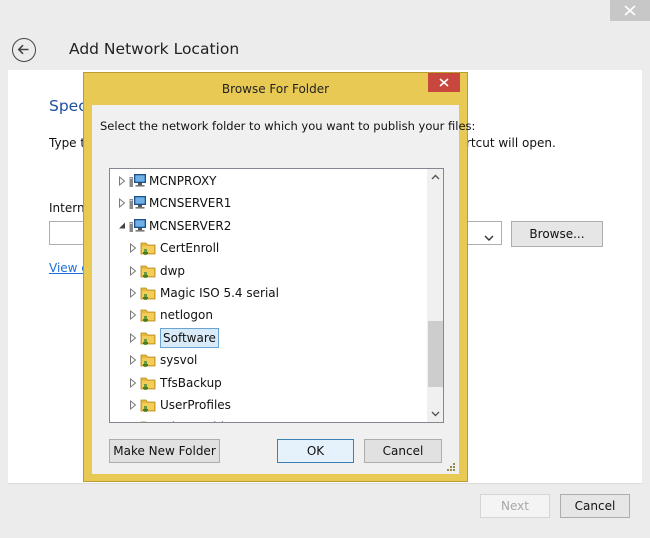  Describe the element at coordinates (268, 226) in the screenshot. I see `tree-item: MCNSERVER2` at that location.